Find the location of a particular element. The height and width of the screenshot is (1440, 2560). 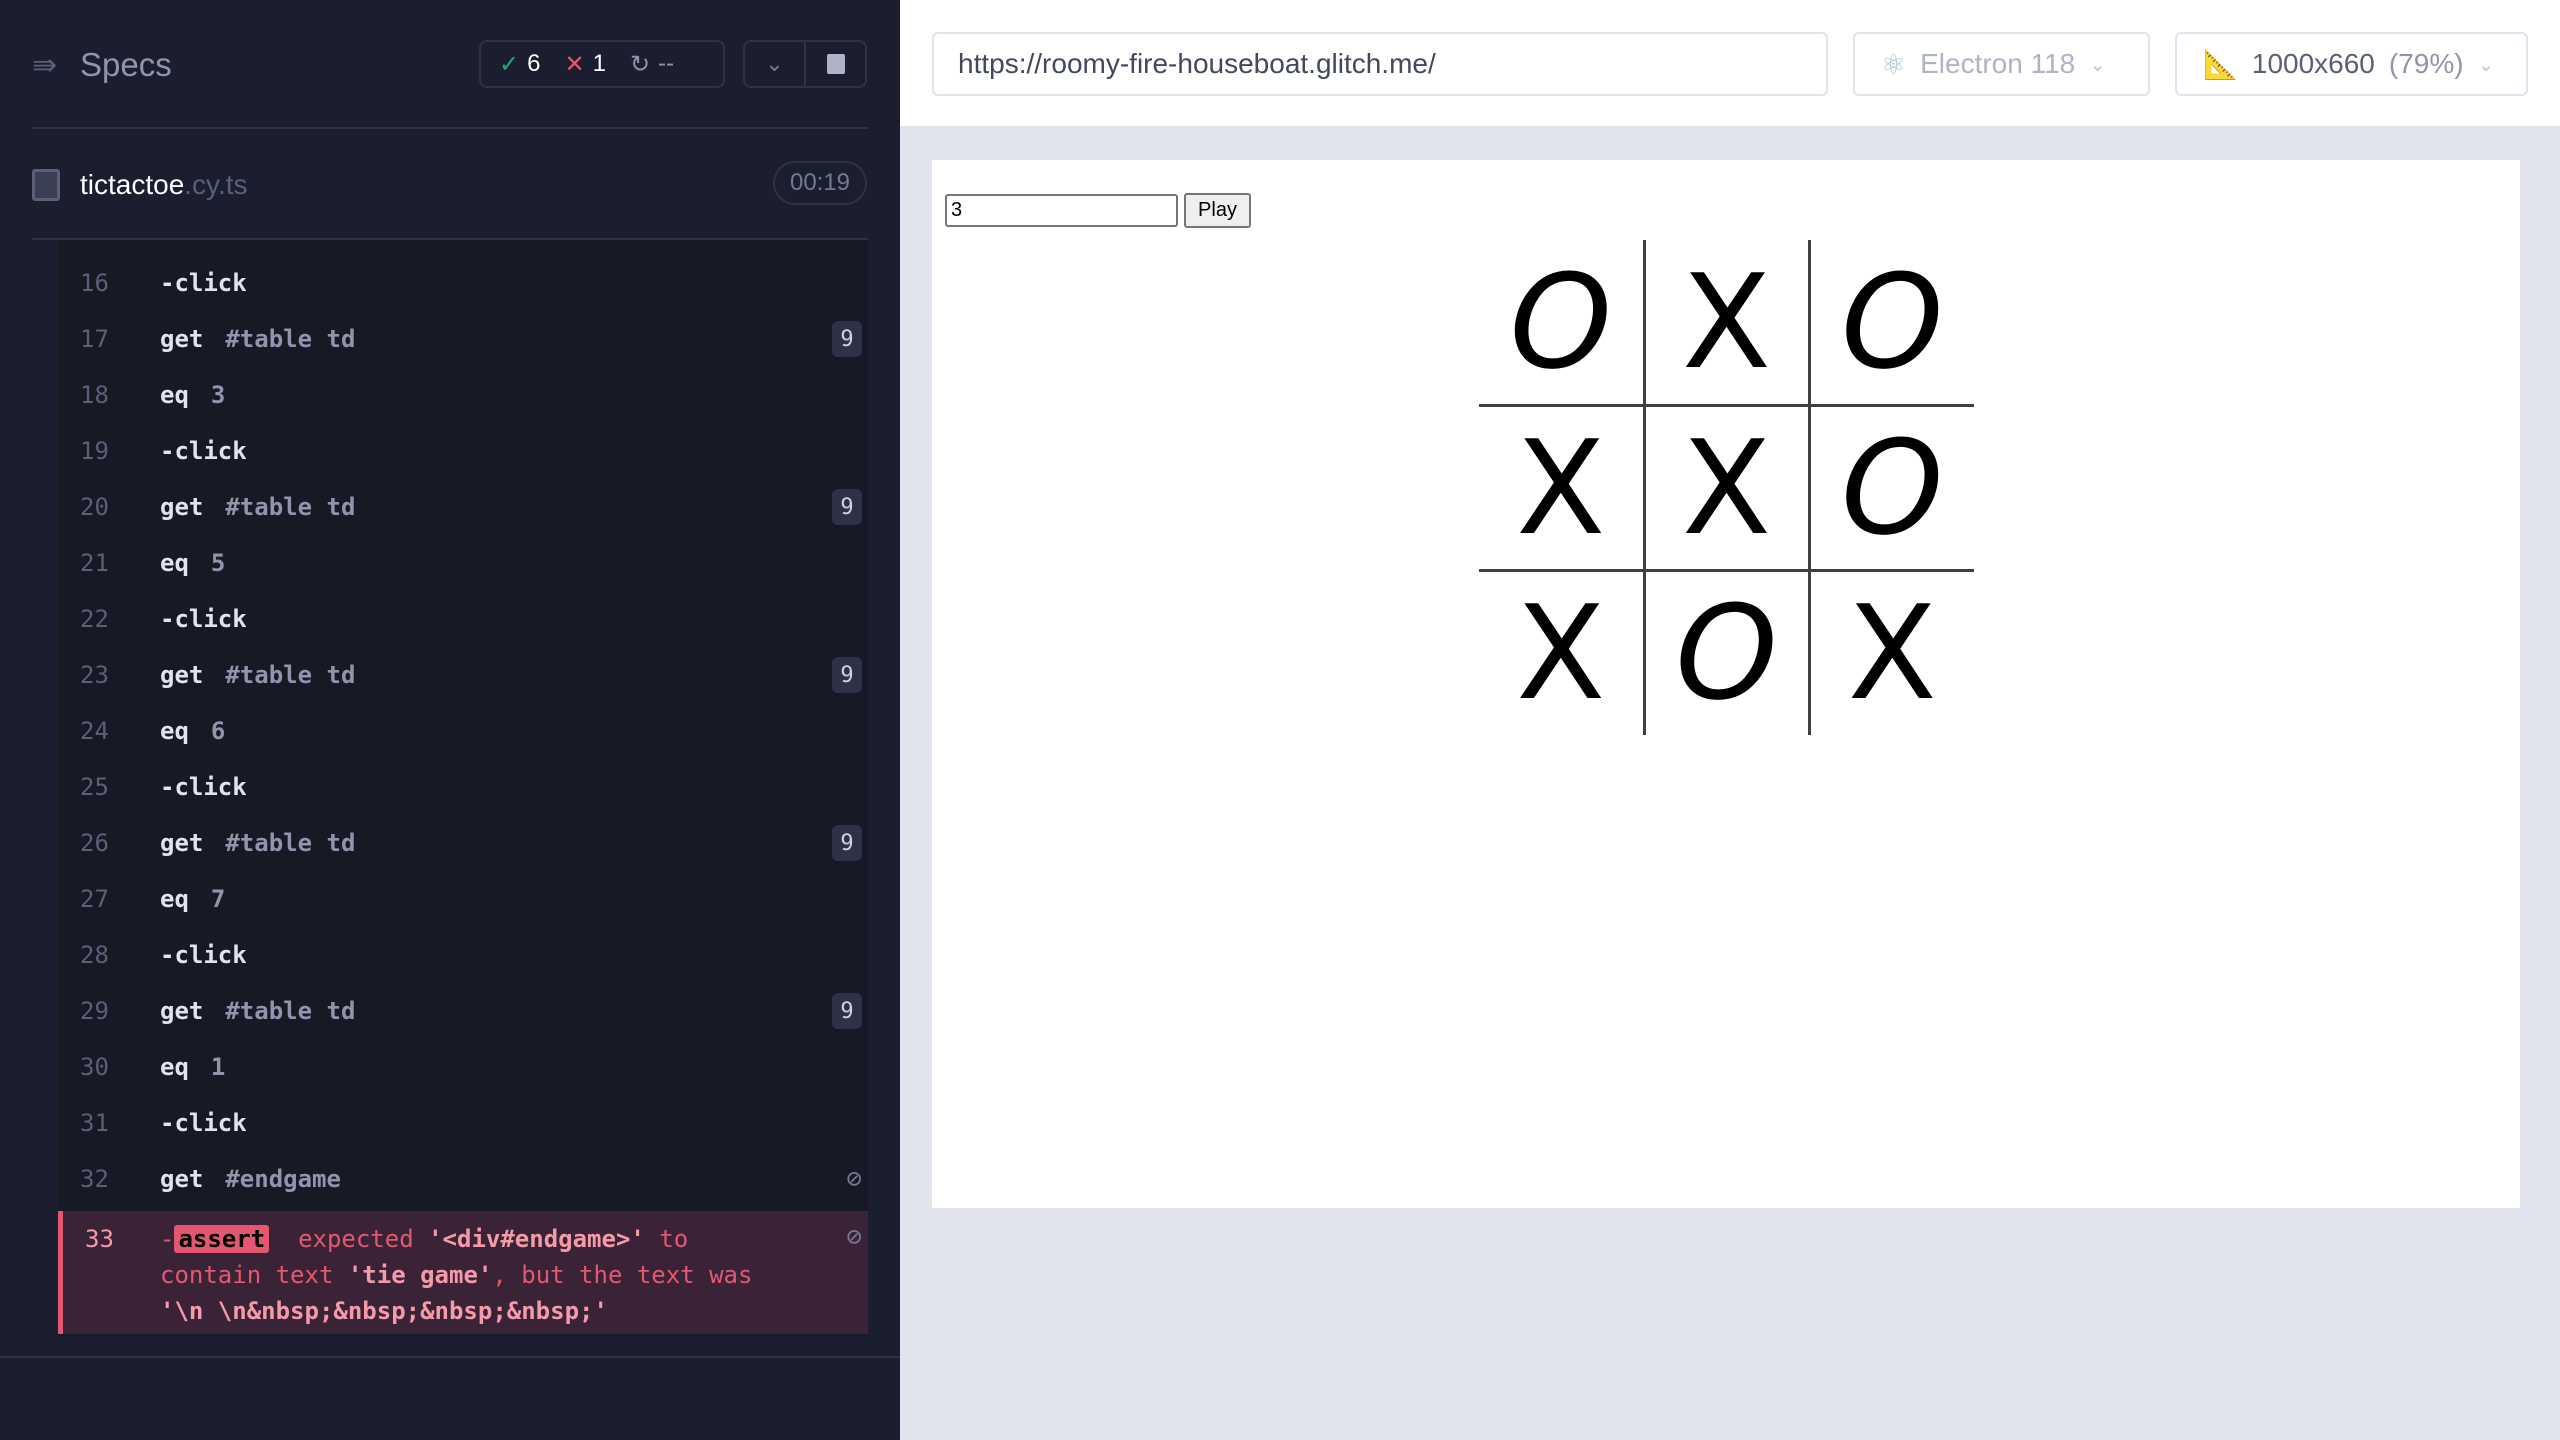

line-number: 24 is located at coordinates (94, 731).